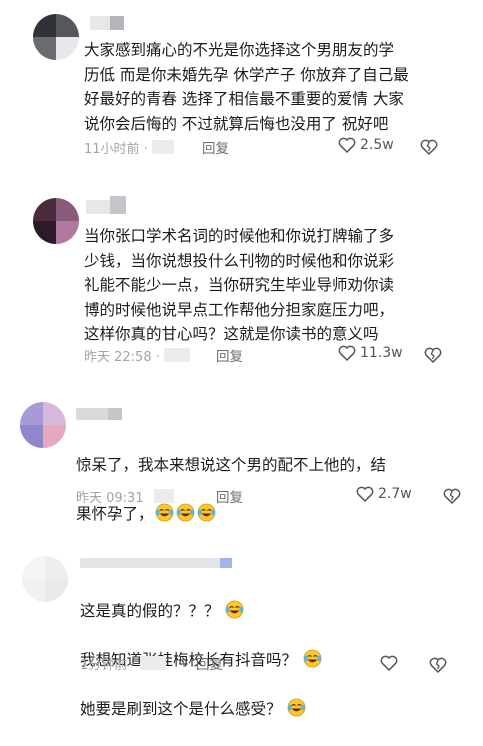  What do you see at coordinates (377, 145) in the screenshot?
I see `like-count: 2.5w` at bounding box center [377, 145].